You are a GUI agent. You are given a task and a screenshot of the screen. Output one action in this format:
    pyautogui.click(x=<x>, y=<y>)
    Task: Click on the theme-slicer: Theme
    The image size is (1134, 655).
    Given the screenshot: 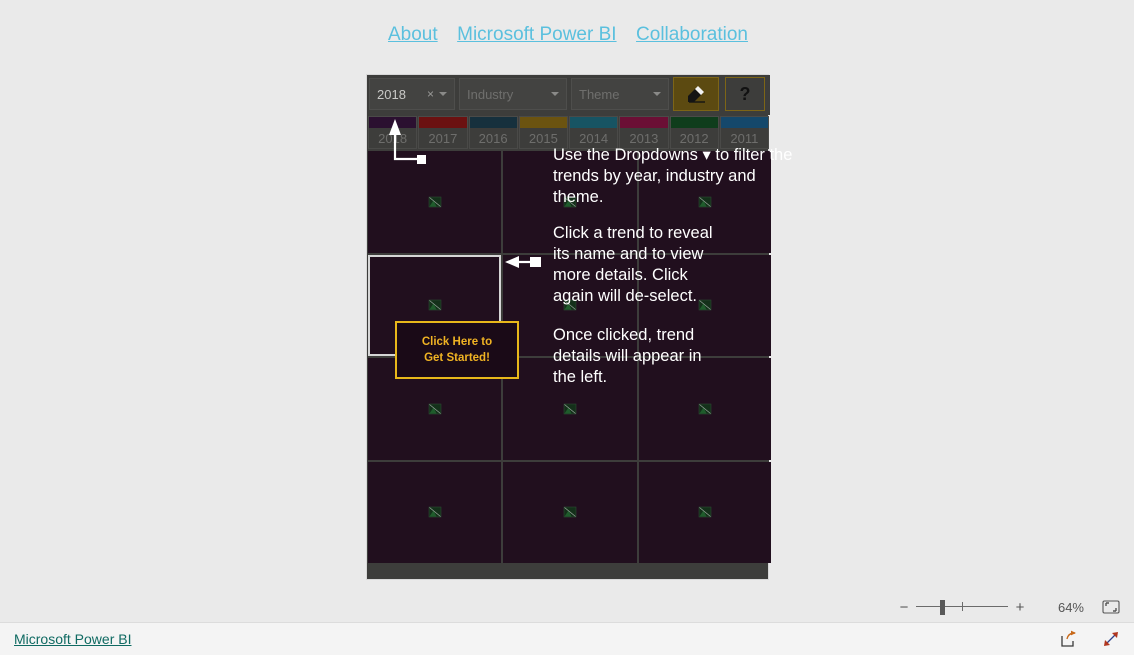 What is the action you would take?
    pyautogui.click(x=620, y=94)
    